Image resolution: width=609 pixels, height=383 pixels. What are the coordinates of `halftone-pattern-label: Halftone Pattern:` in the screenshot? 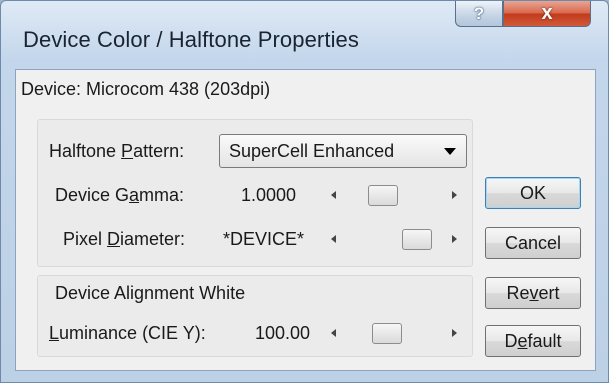 It's located at (117, 151).